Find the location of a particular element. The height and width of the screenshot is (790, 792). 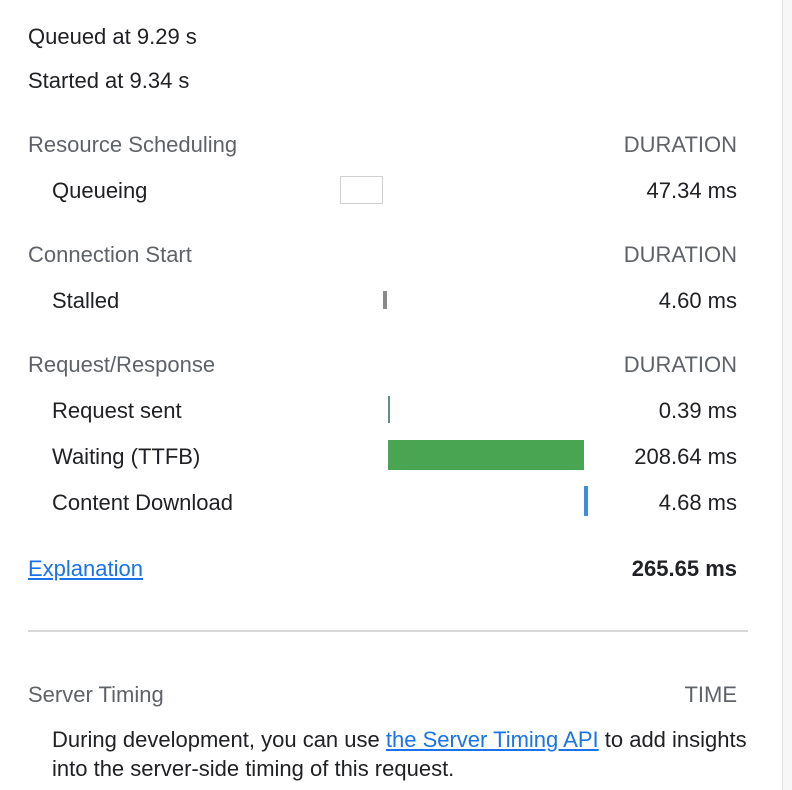

stalled-duration: 4.60 ms is located at coordinates (697, 300).